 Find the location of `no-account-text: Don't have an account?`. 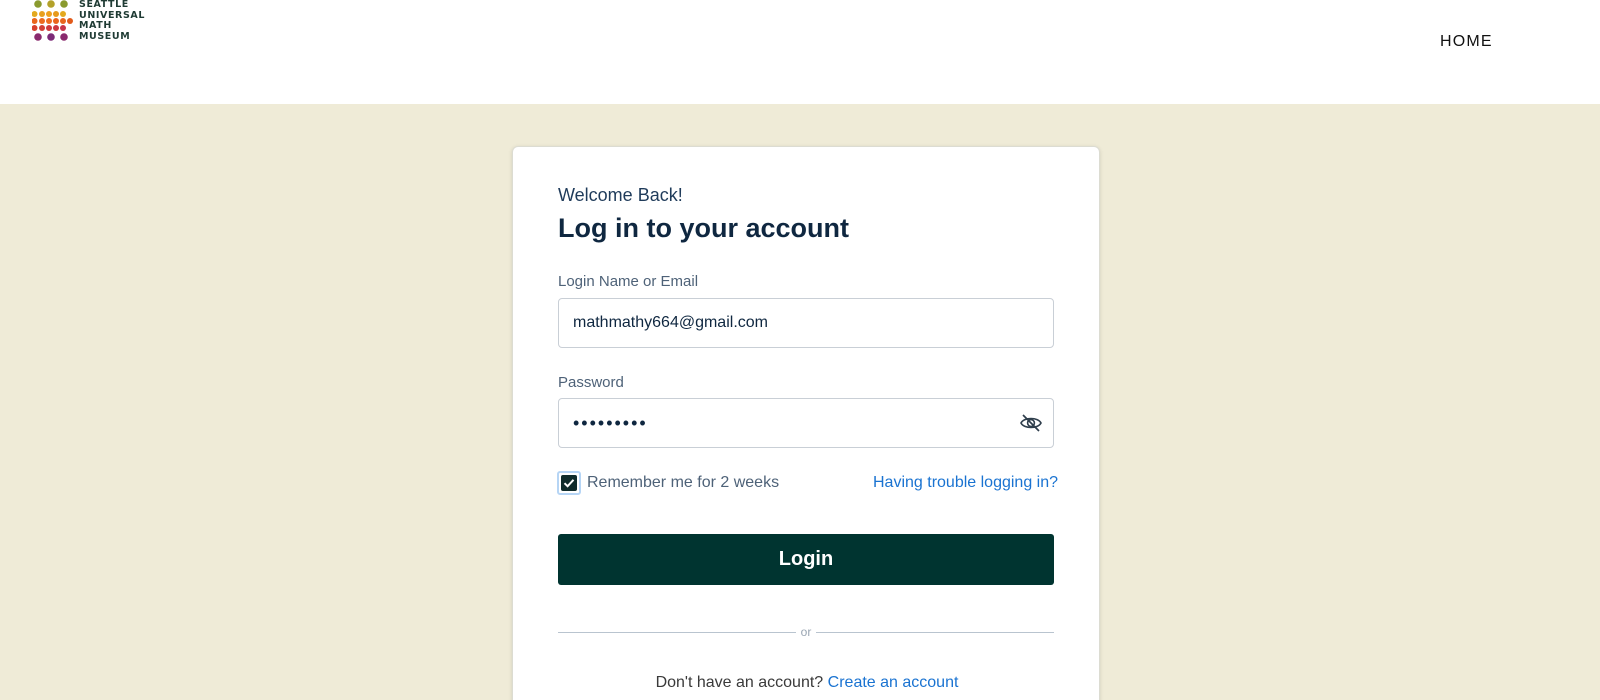

no-account-text: Don't have an account? is located at coordinates (739, 682).